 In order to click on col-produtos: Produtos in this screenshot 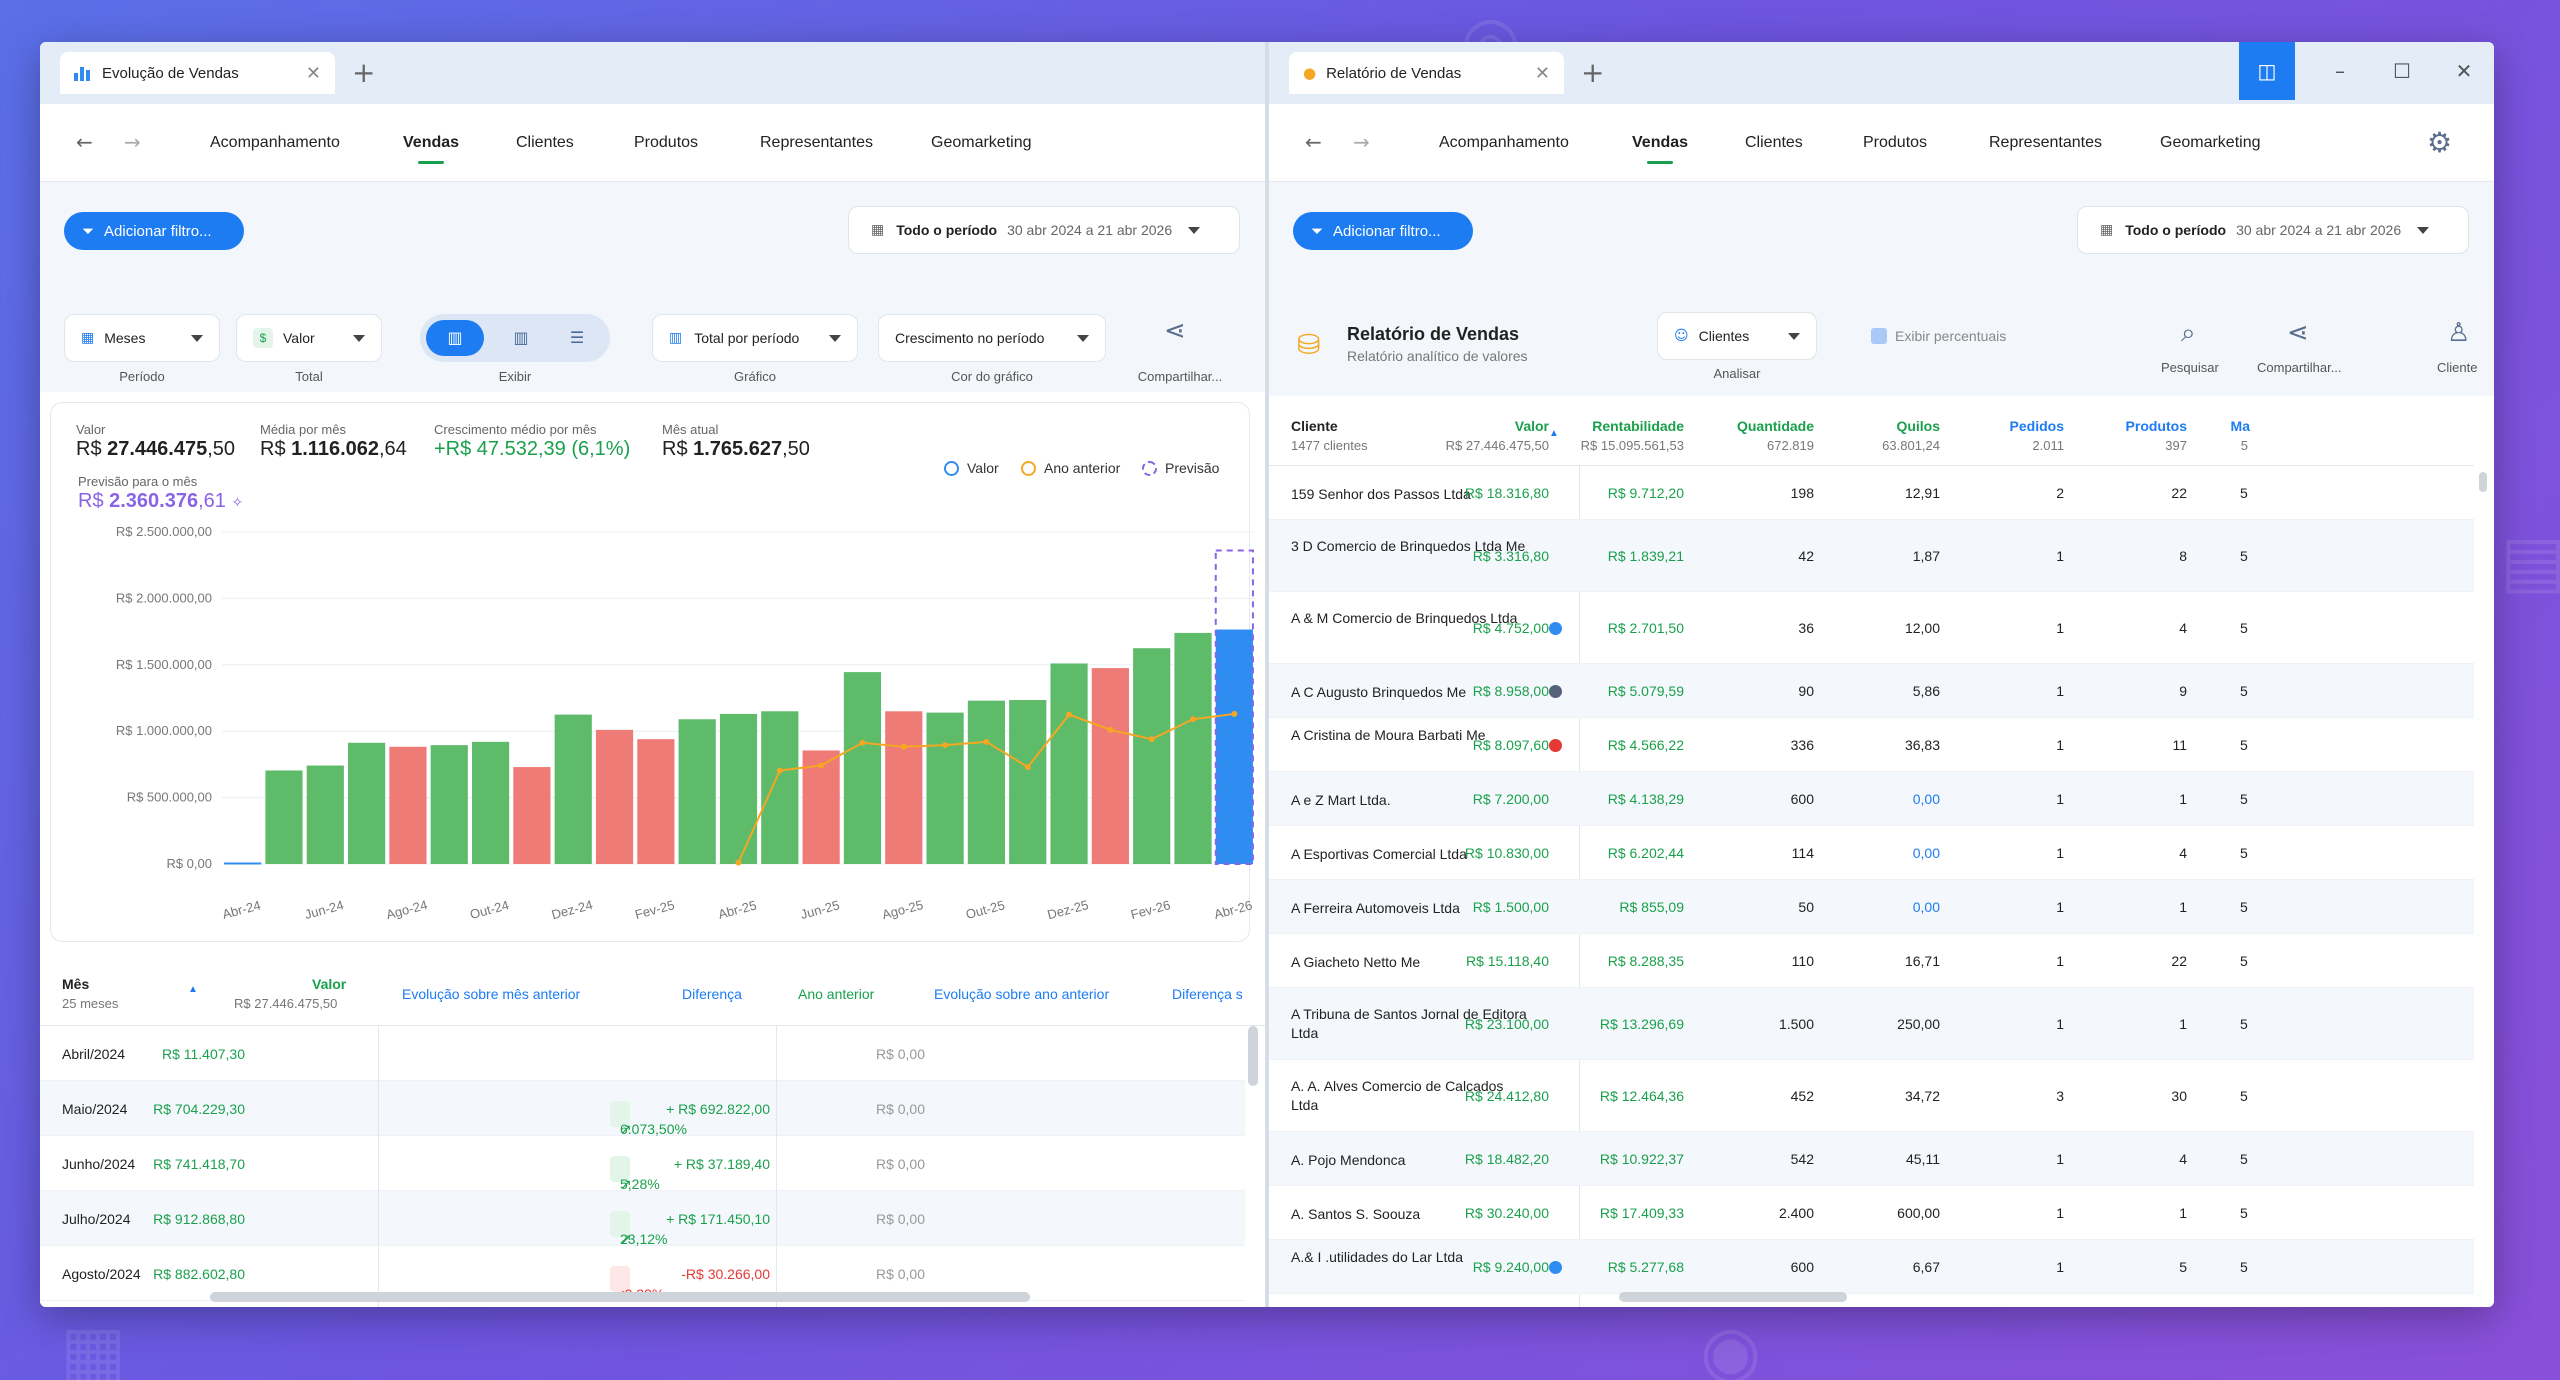, I will do `click(2156, 426)`.